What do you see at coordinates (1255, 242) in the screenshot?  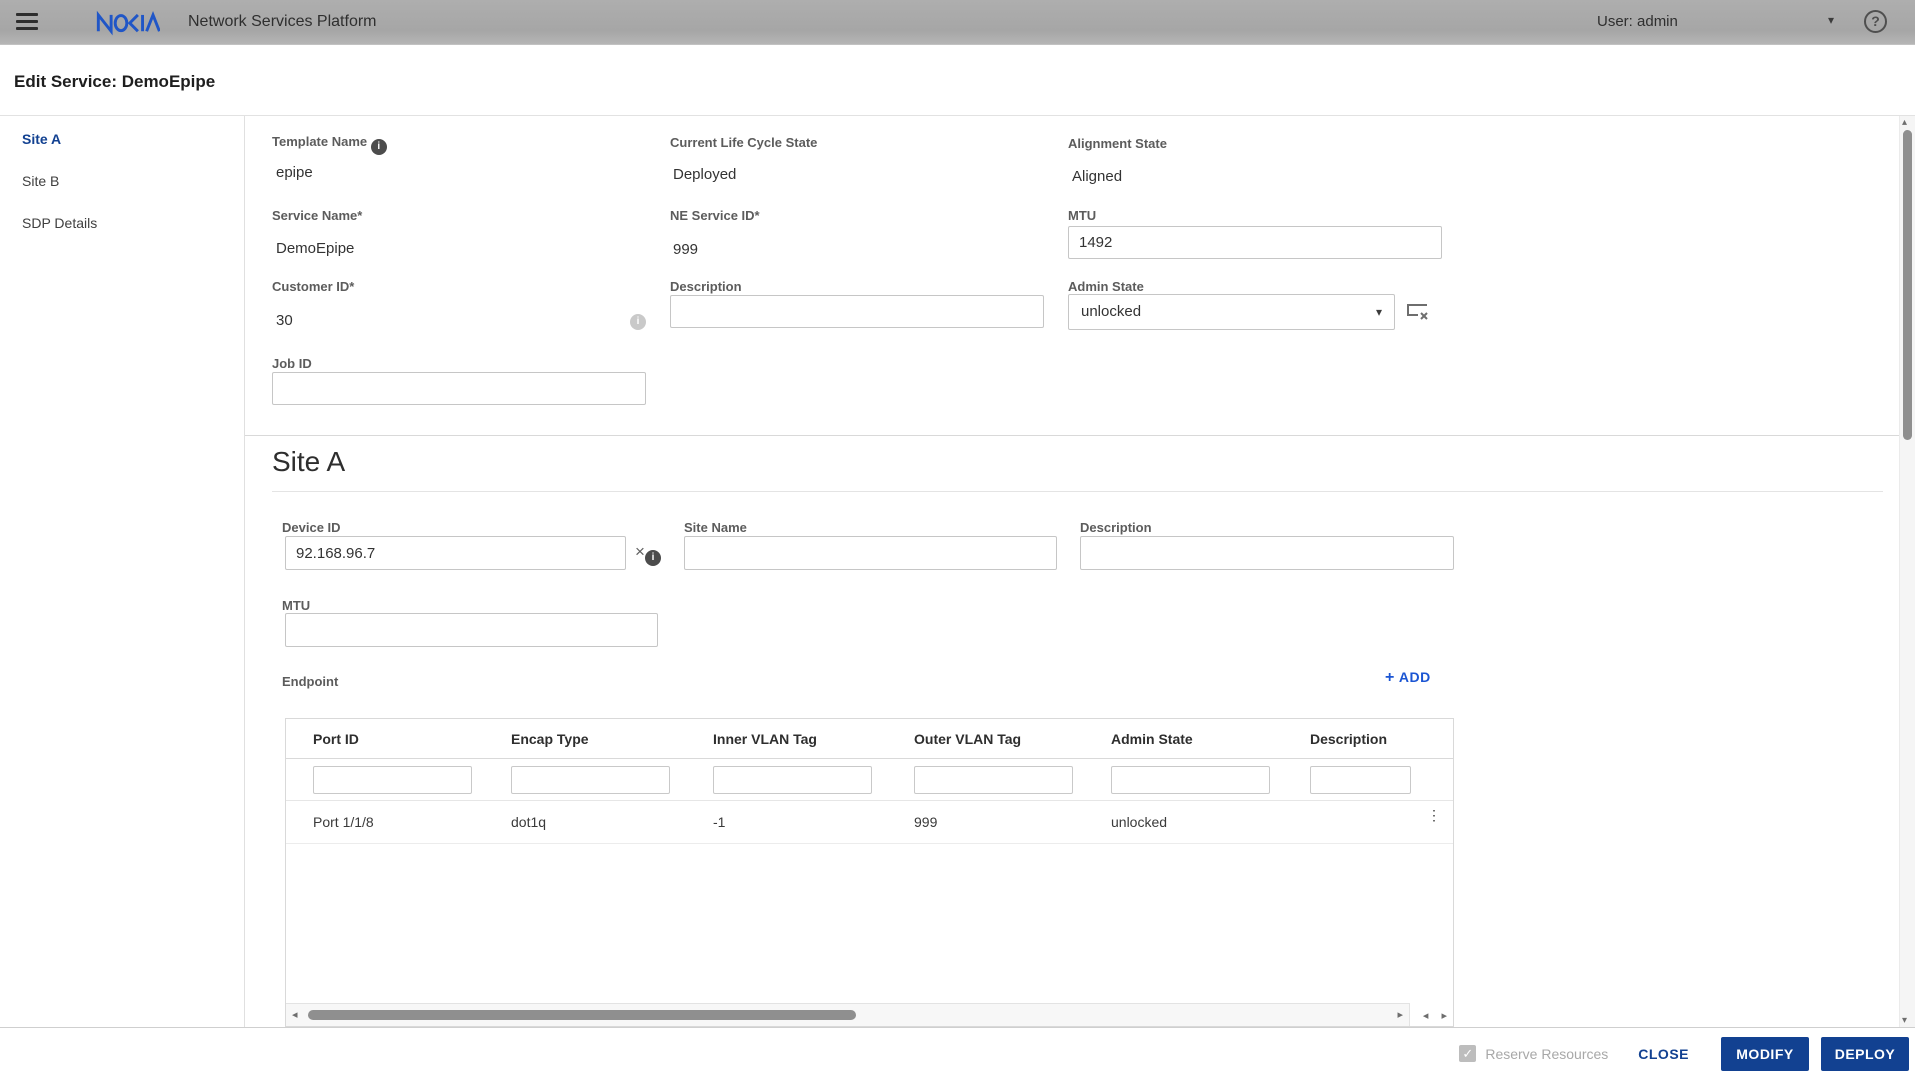 I see `mtu-input` at bounding box center [1255, 242].